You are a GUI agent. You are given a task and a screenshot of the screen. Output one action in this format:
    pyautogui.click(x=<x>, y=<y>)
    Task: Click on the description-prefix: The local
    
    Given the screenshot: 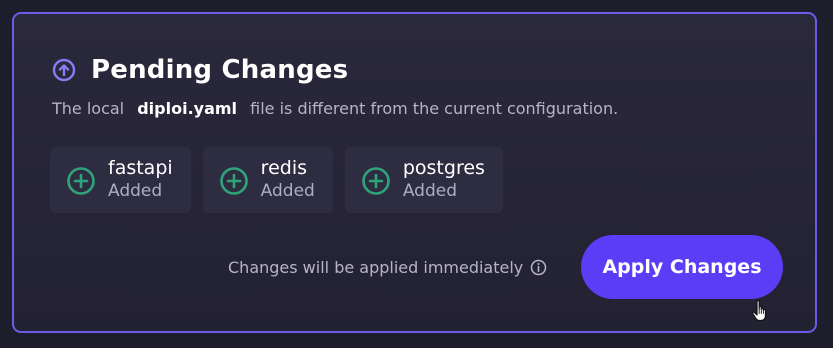 What is the action you would take?
    pyautogui.click(x=88, y=108)
    